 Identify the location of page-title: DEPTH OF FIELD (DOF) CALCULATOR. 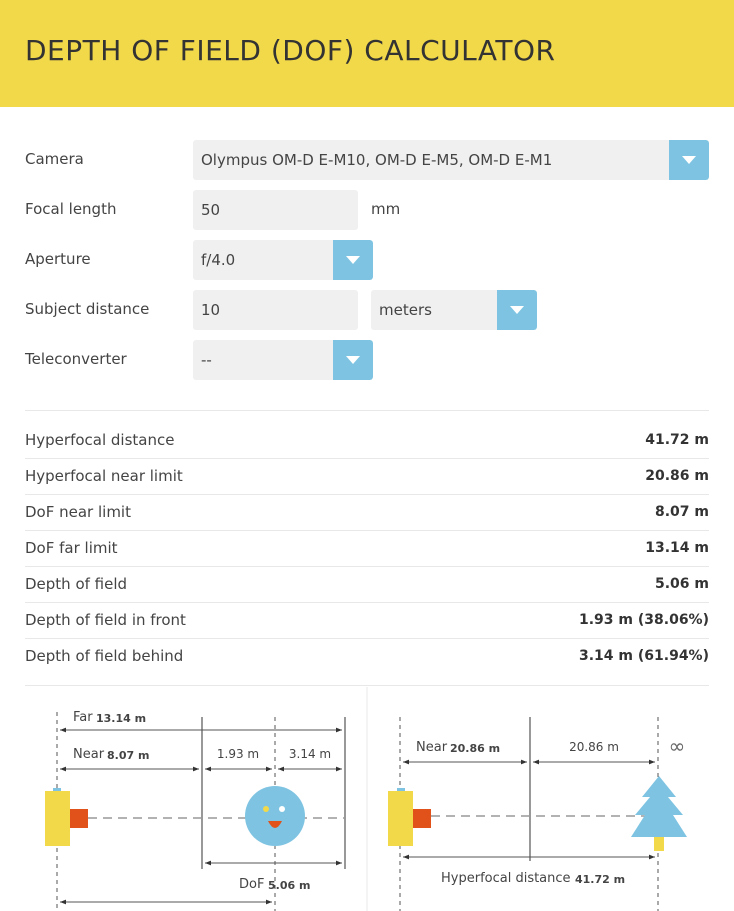
(290, 50).